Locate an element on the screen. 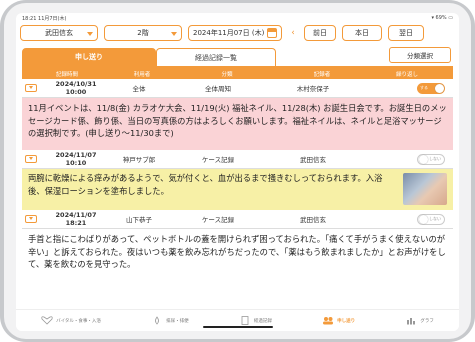  floor-select: 2階 is located at coordinates (143, 33).